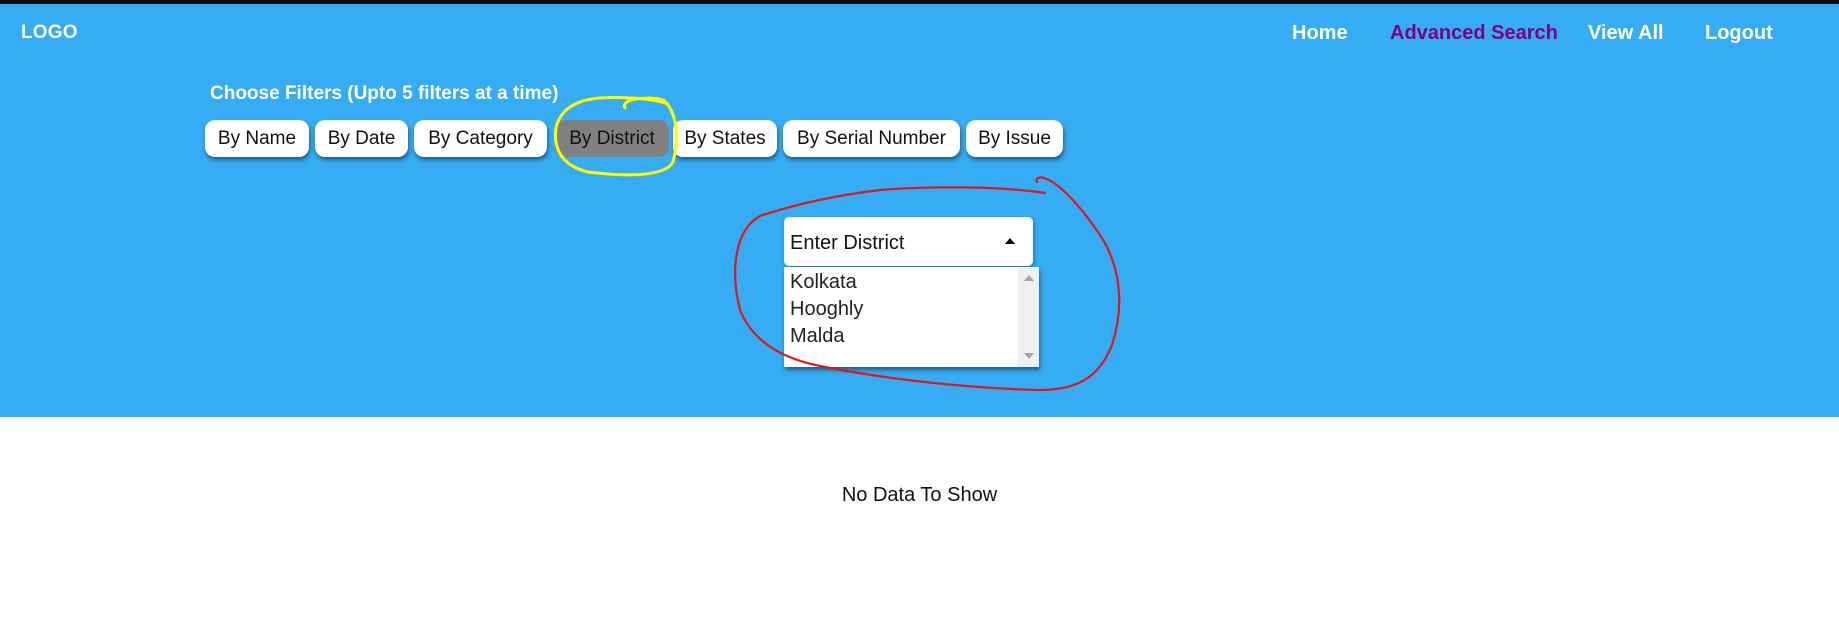 The image size is (1839, 639). What do you see at coordinates (1028, 317) in the screenshot?
I see `dropdown-scrollbar` at bounding box center [1028, 317].